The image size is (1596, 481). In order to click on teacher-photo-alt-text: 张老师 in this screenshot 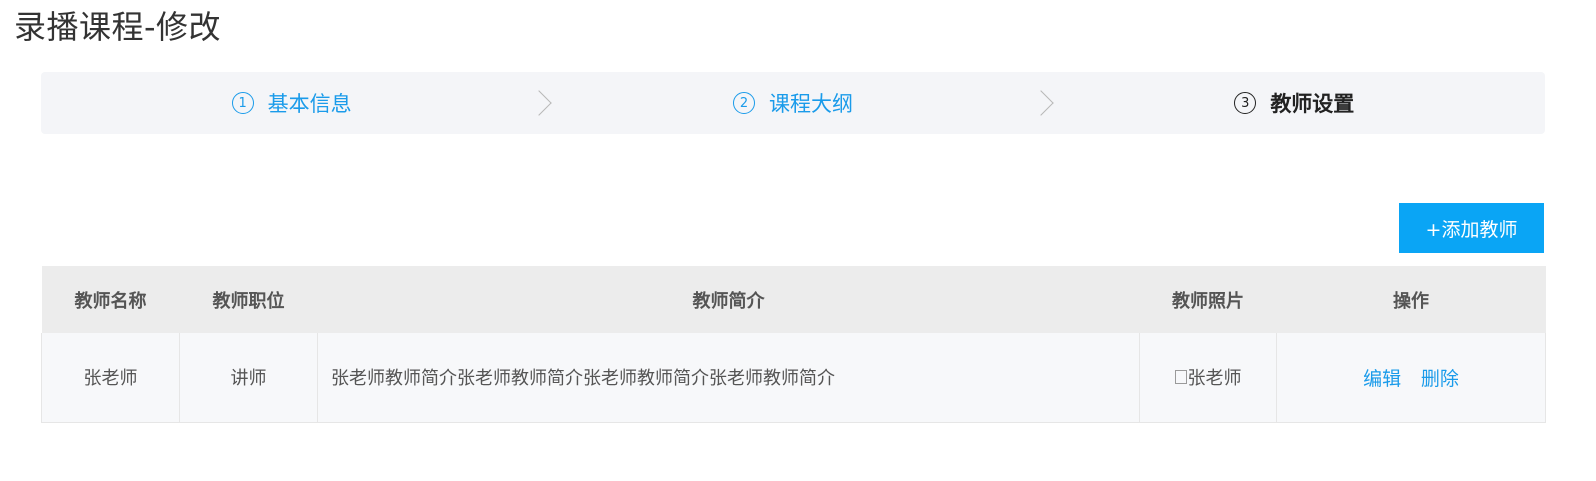, I will do `click(1214, 379)`.